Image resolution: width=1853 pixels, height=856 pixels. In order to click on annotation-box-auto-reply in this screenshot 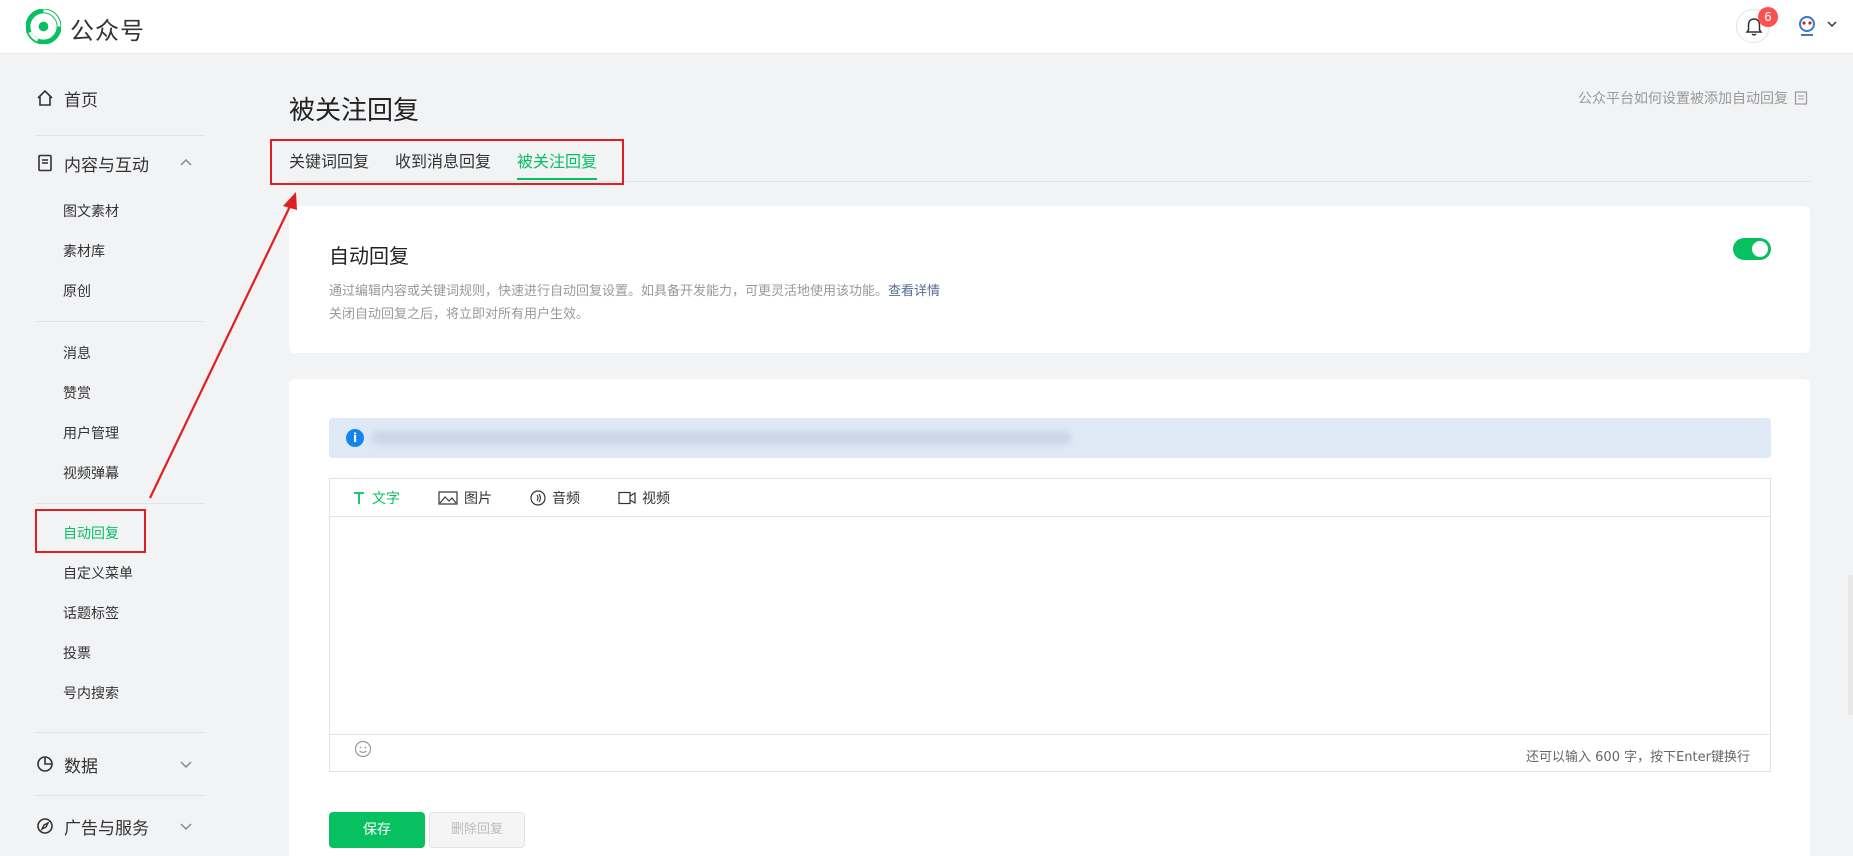, I will do `click(90, 531)`.